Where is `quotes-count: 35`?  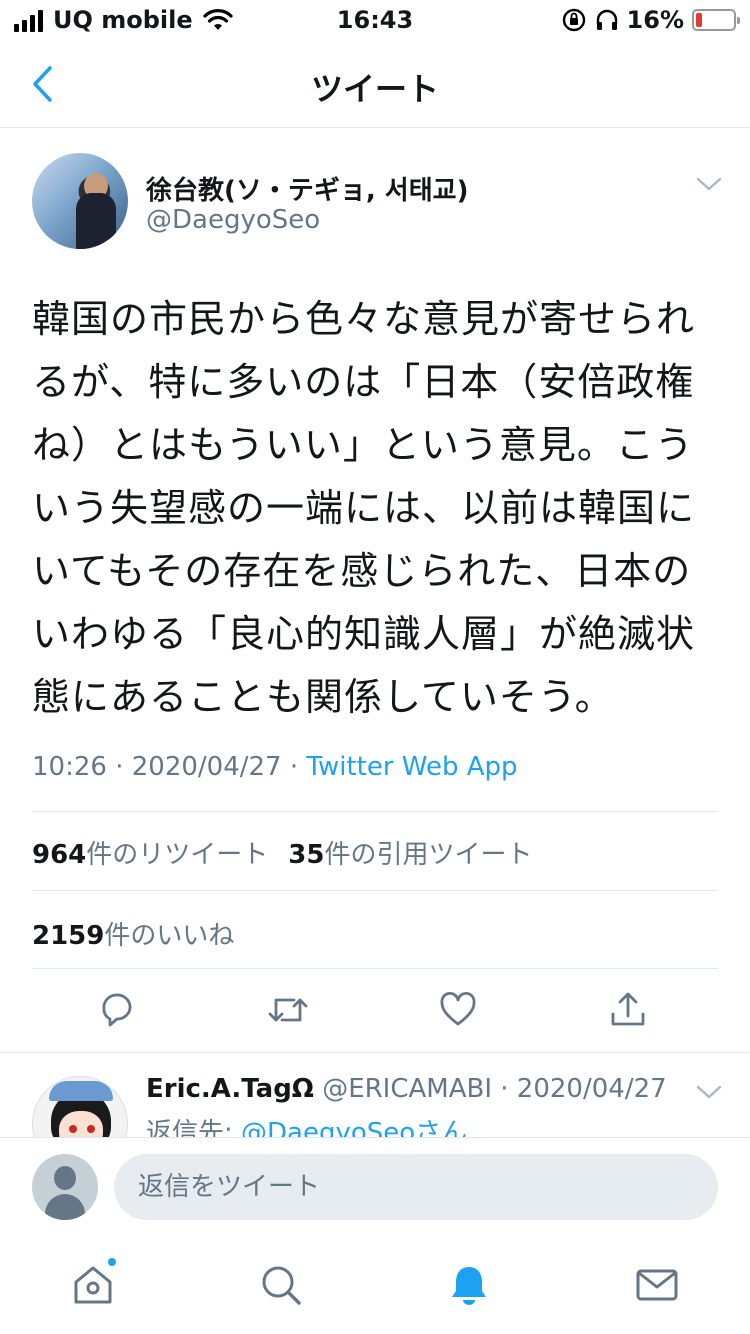 quotes-count: 35 is located at coordinates (306, 855).